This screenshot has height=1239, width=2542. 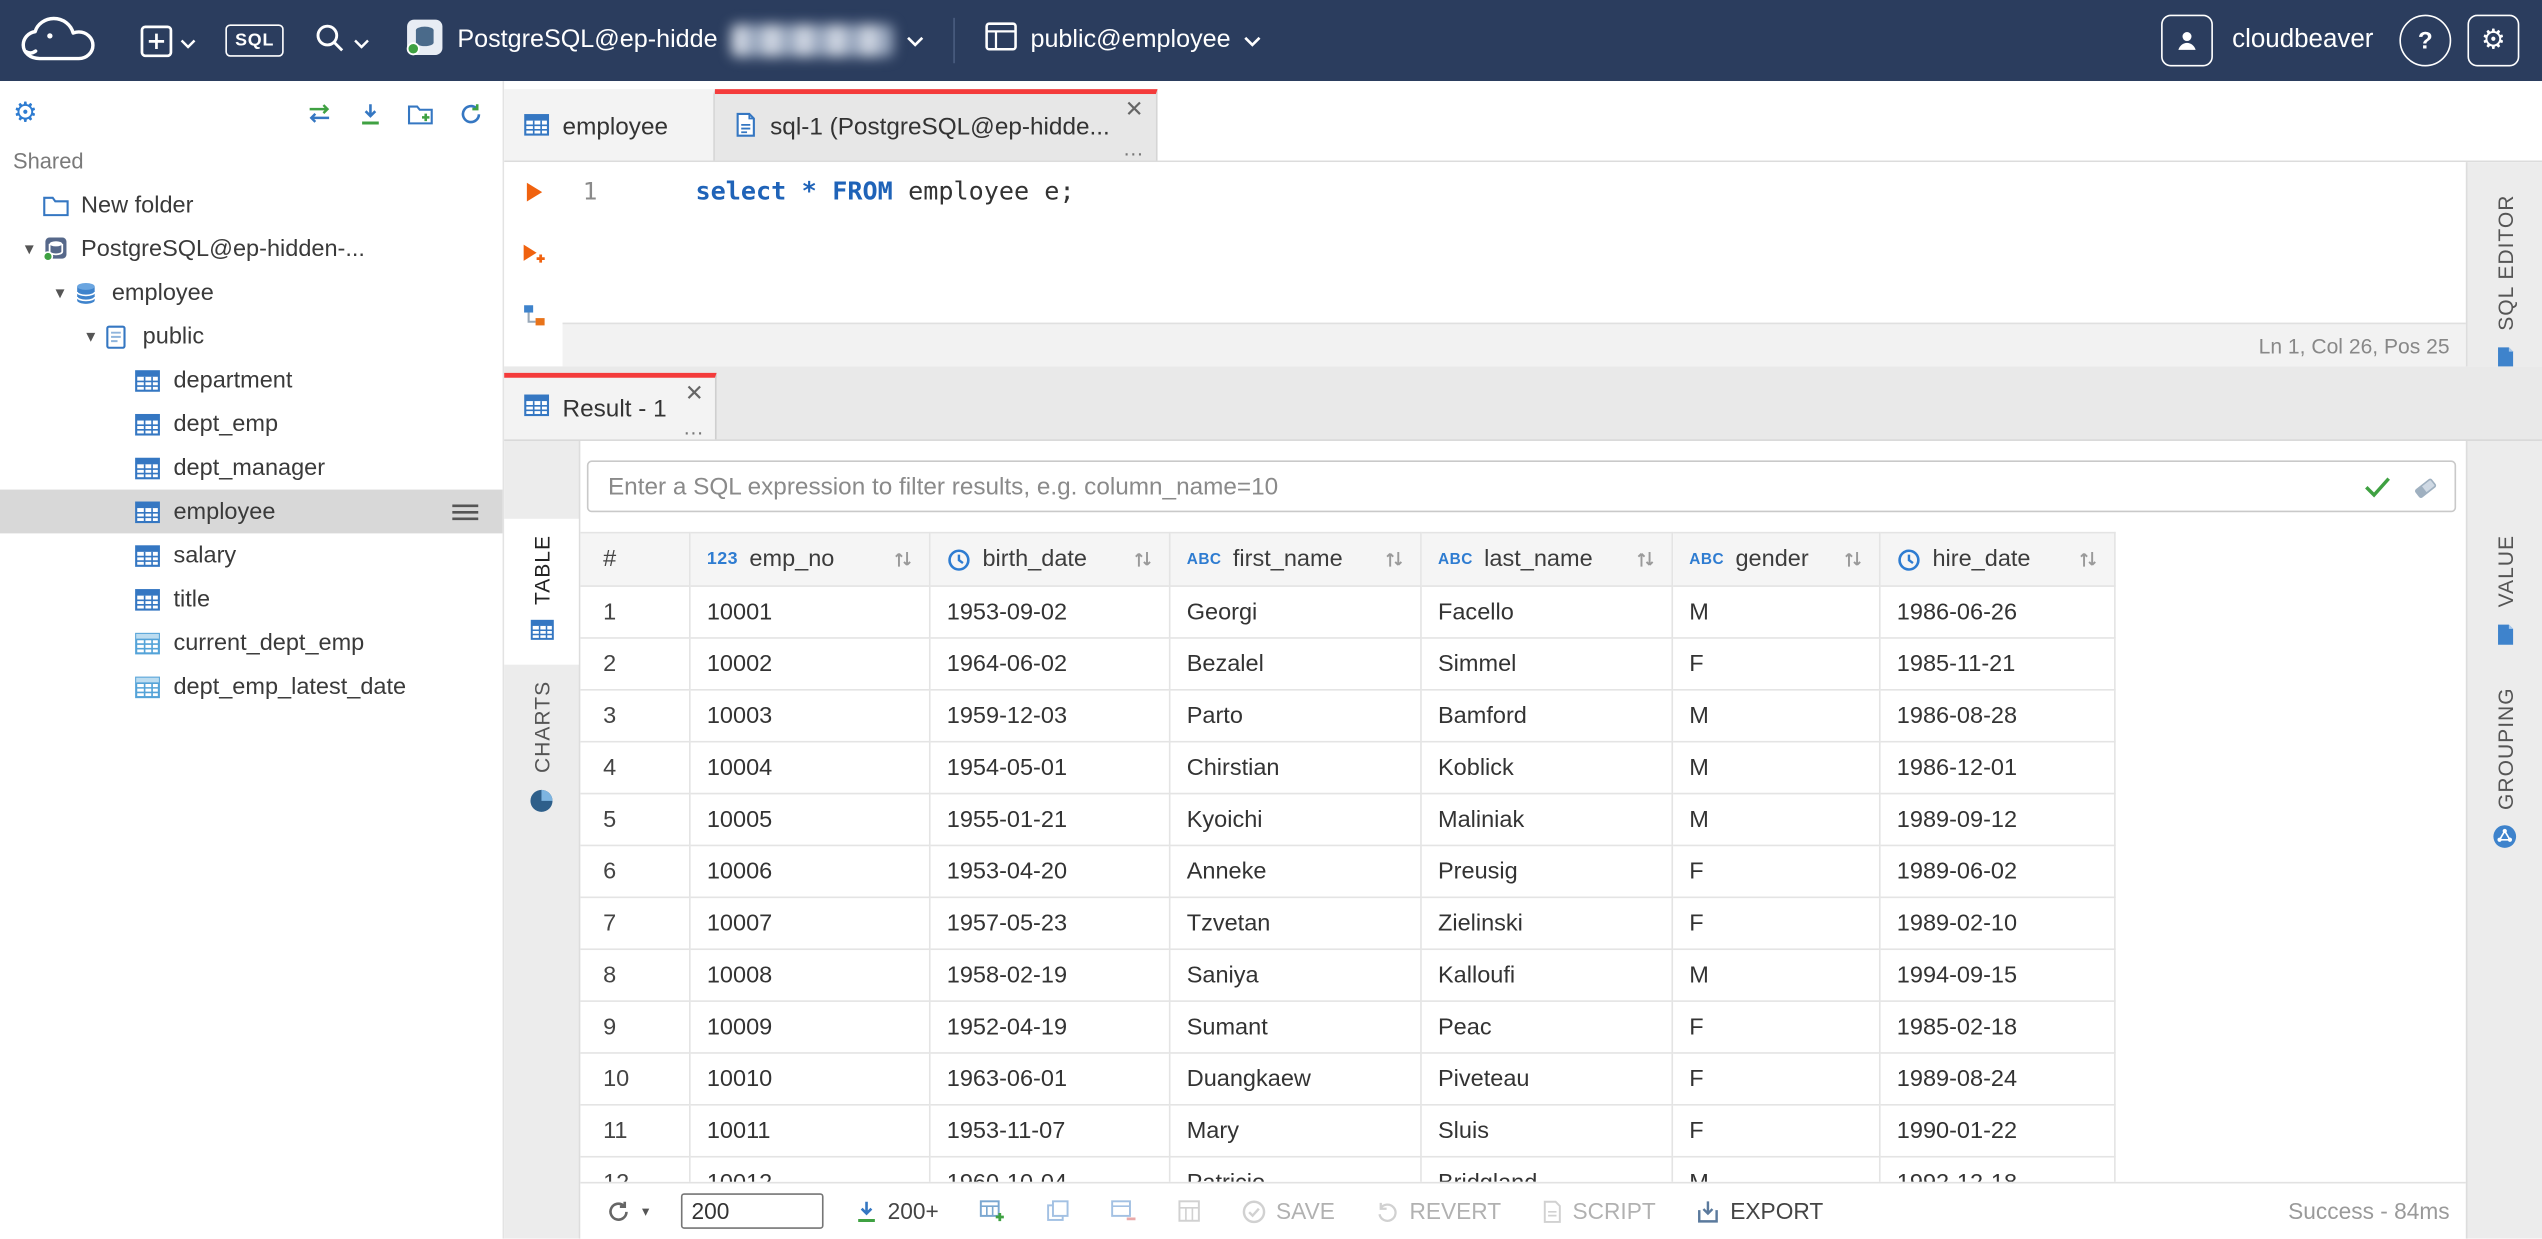 What do you see at coordinates (2504, 286) in the screenshot?
I see `tab-sql-editor-side: SQL EDITOR` at bounding box center [2504, 286].